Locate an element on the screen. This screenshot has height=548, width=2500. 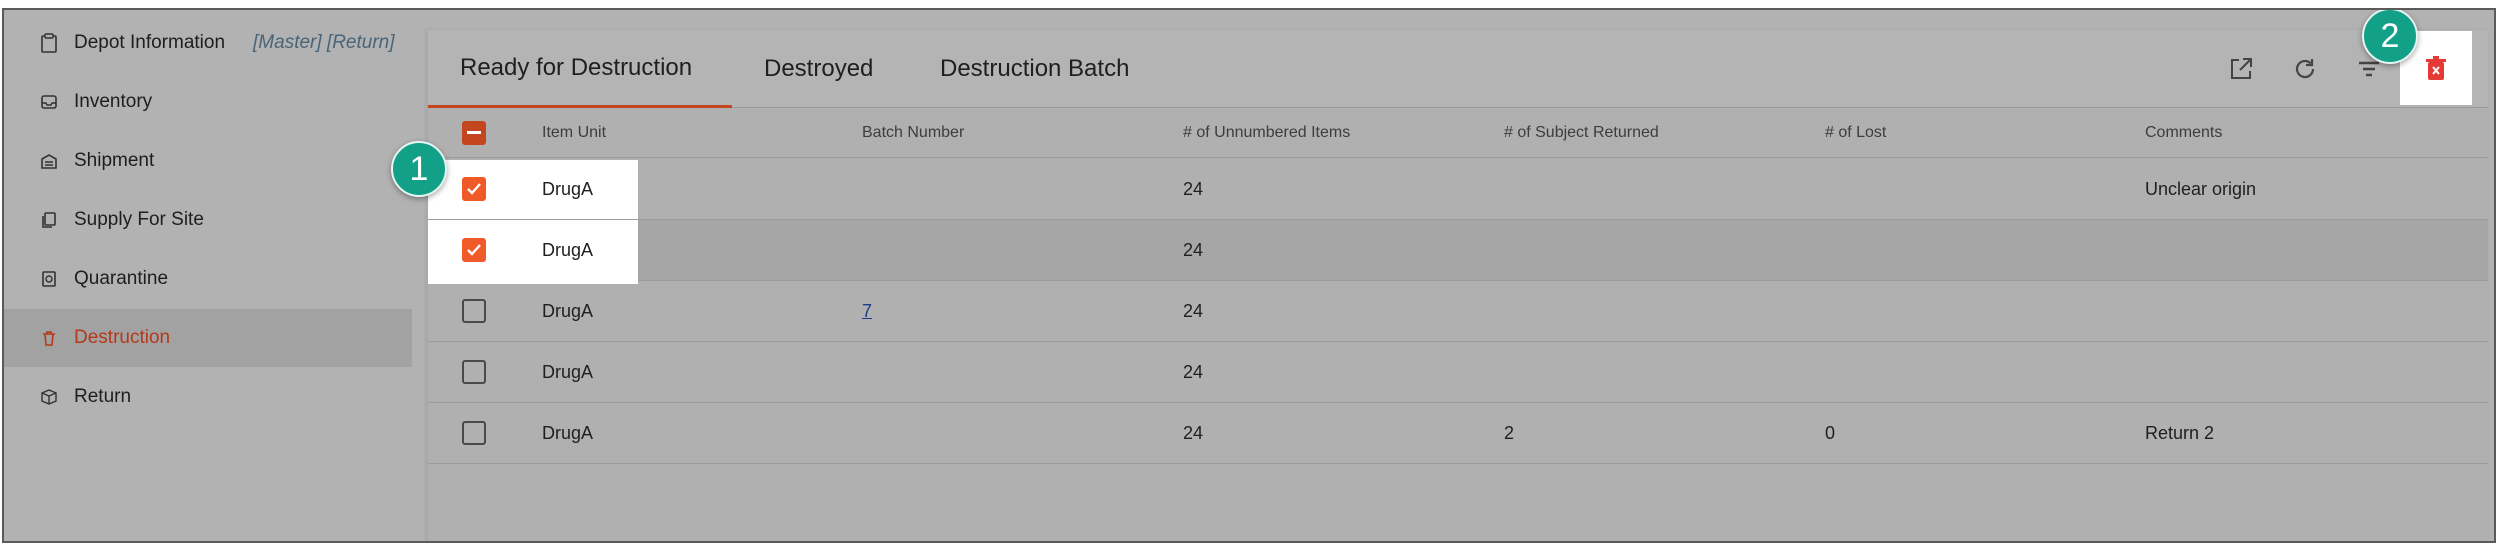
tab-ready-for-destruction: Ready for Destruction is located at coordinates (580, 69).